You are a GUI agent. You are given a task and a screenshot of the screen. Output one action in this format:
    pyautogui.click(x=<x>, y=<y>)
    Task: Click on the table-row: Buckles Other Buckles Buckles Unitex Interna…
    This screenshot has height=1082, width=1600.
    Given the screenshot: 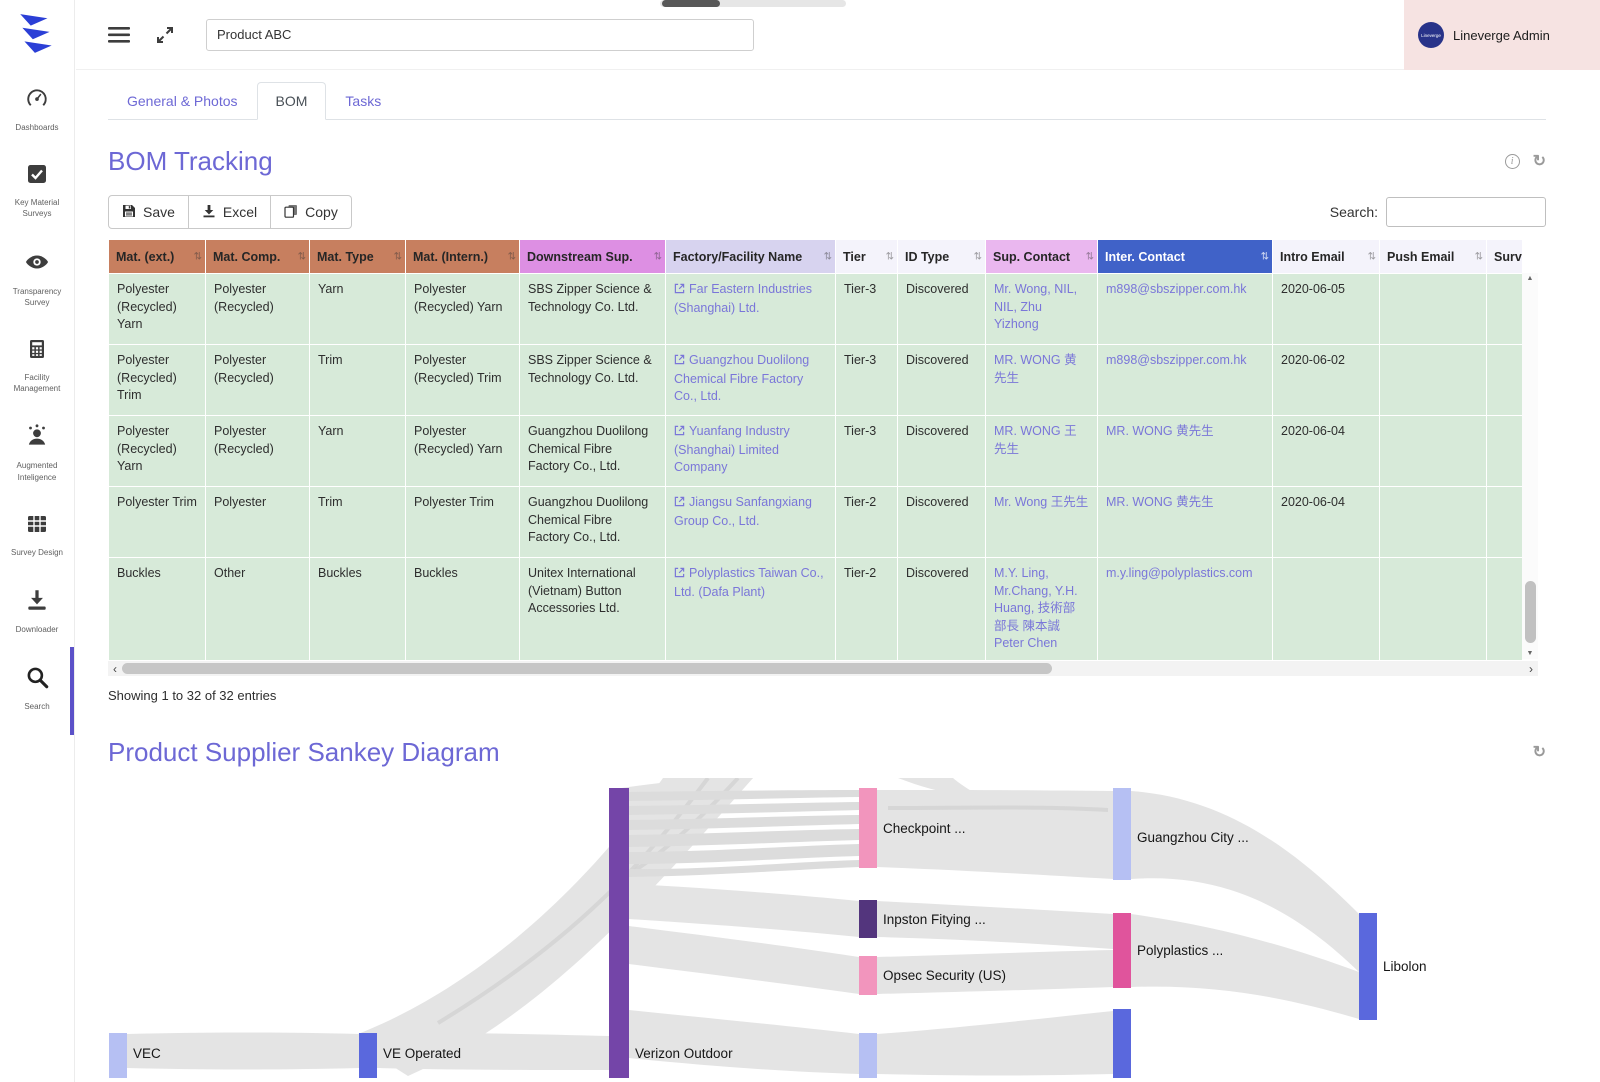 What is the action you would take?
    pyautogui.click(x=815, y=609)
    